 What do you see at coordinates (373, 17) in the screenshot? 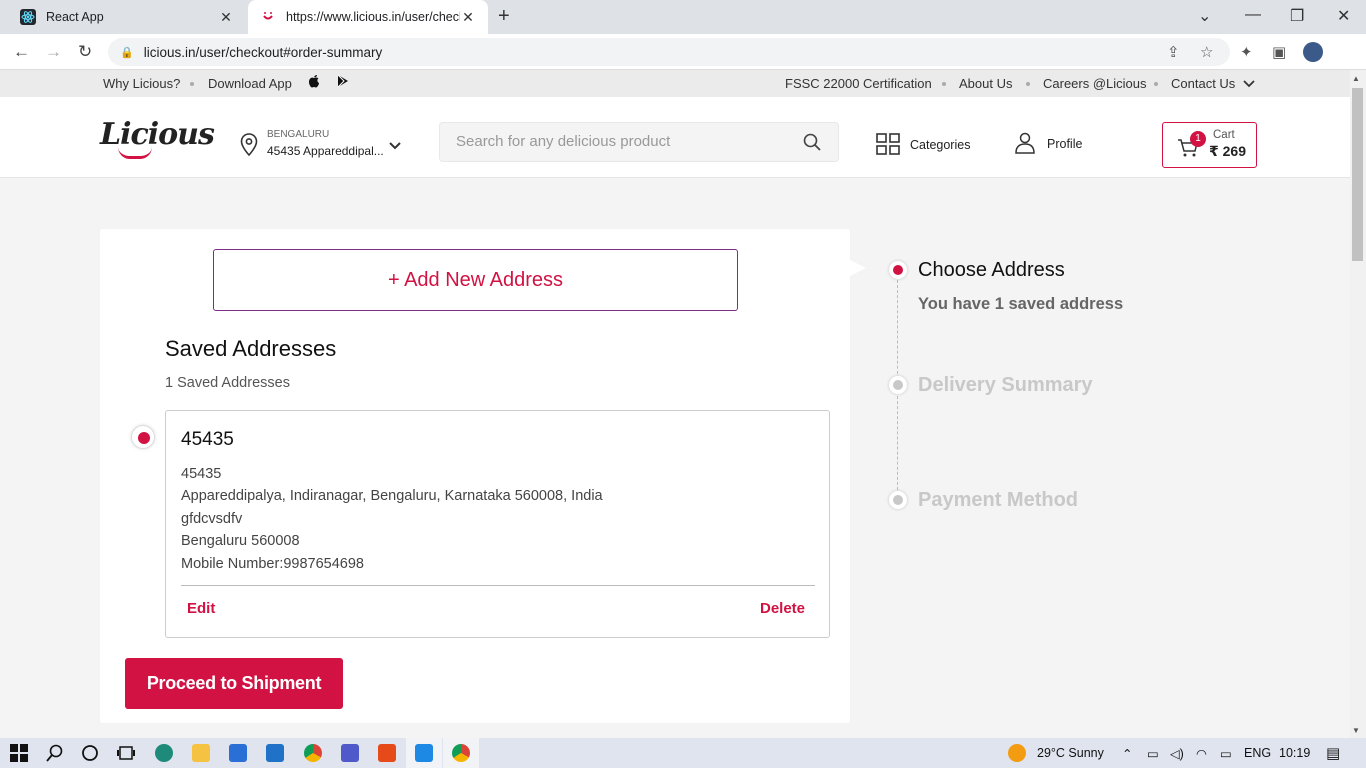
I see `tab-title: https://www.licious.in/user/checkout` at bounding box center [373, 17].